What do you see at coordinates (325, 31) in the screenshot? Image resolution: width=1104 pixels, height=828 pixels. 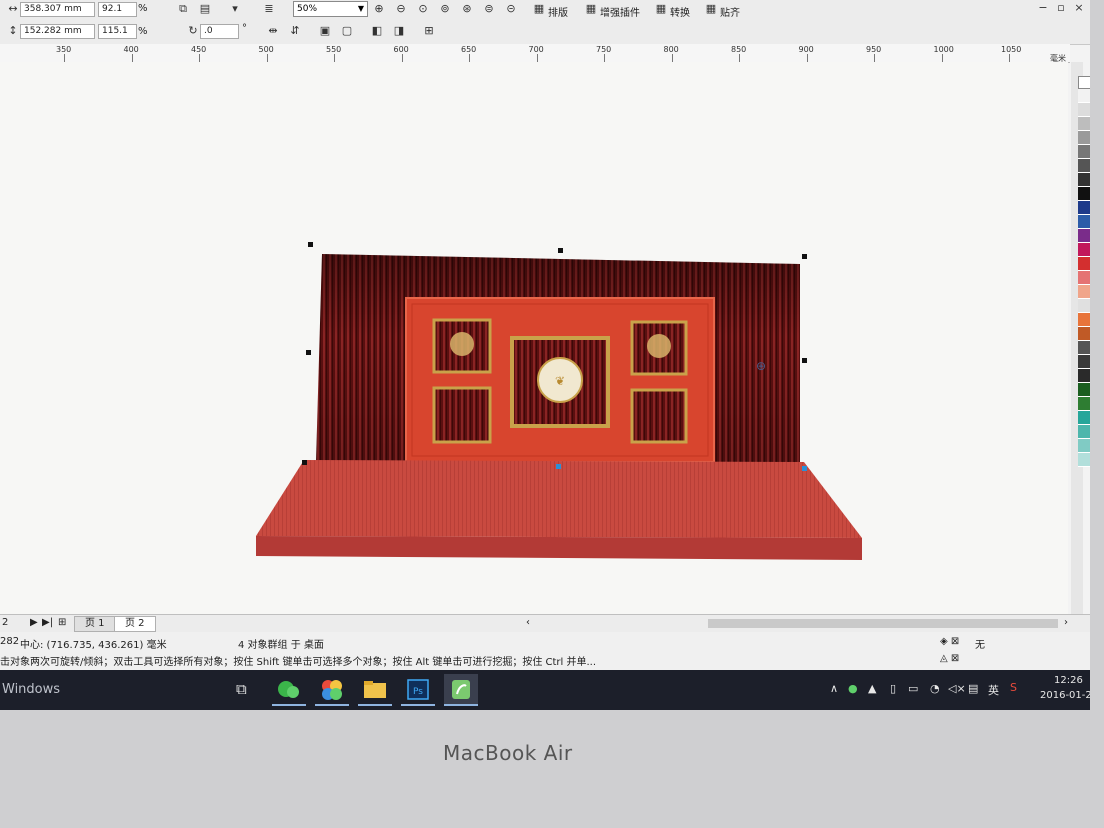 I see `group-icon: ▣` at bounding box center [325, 31].